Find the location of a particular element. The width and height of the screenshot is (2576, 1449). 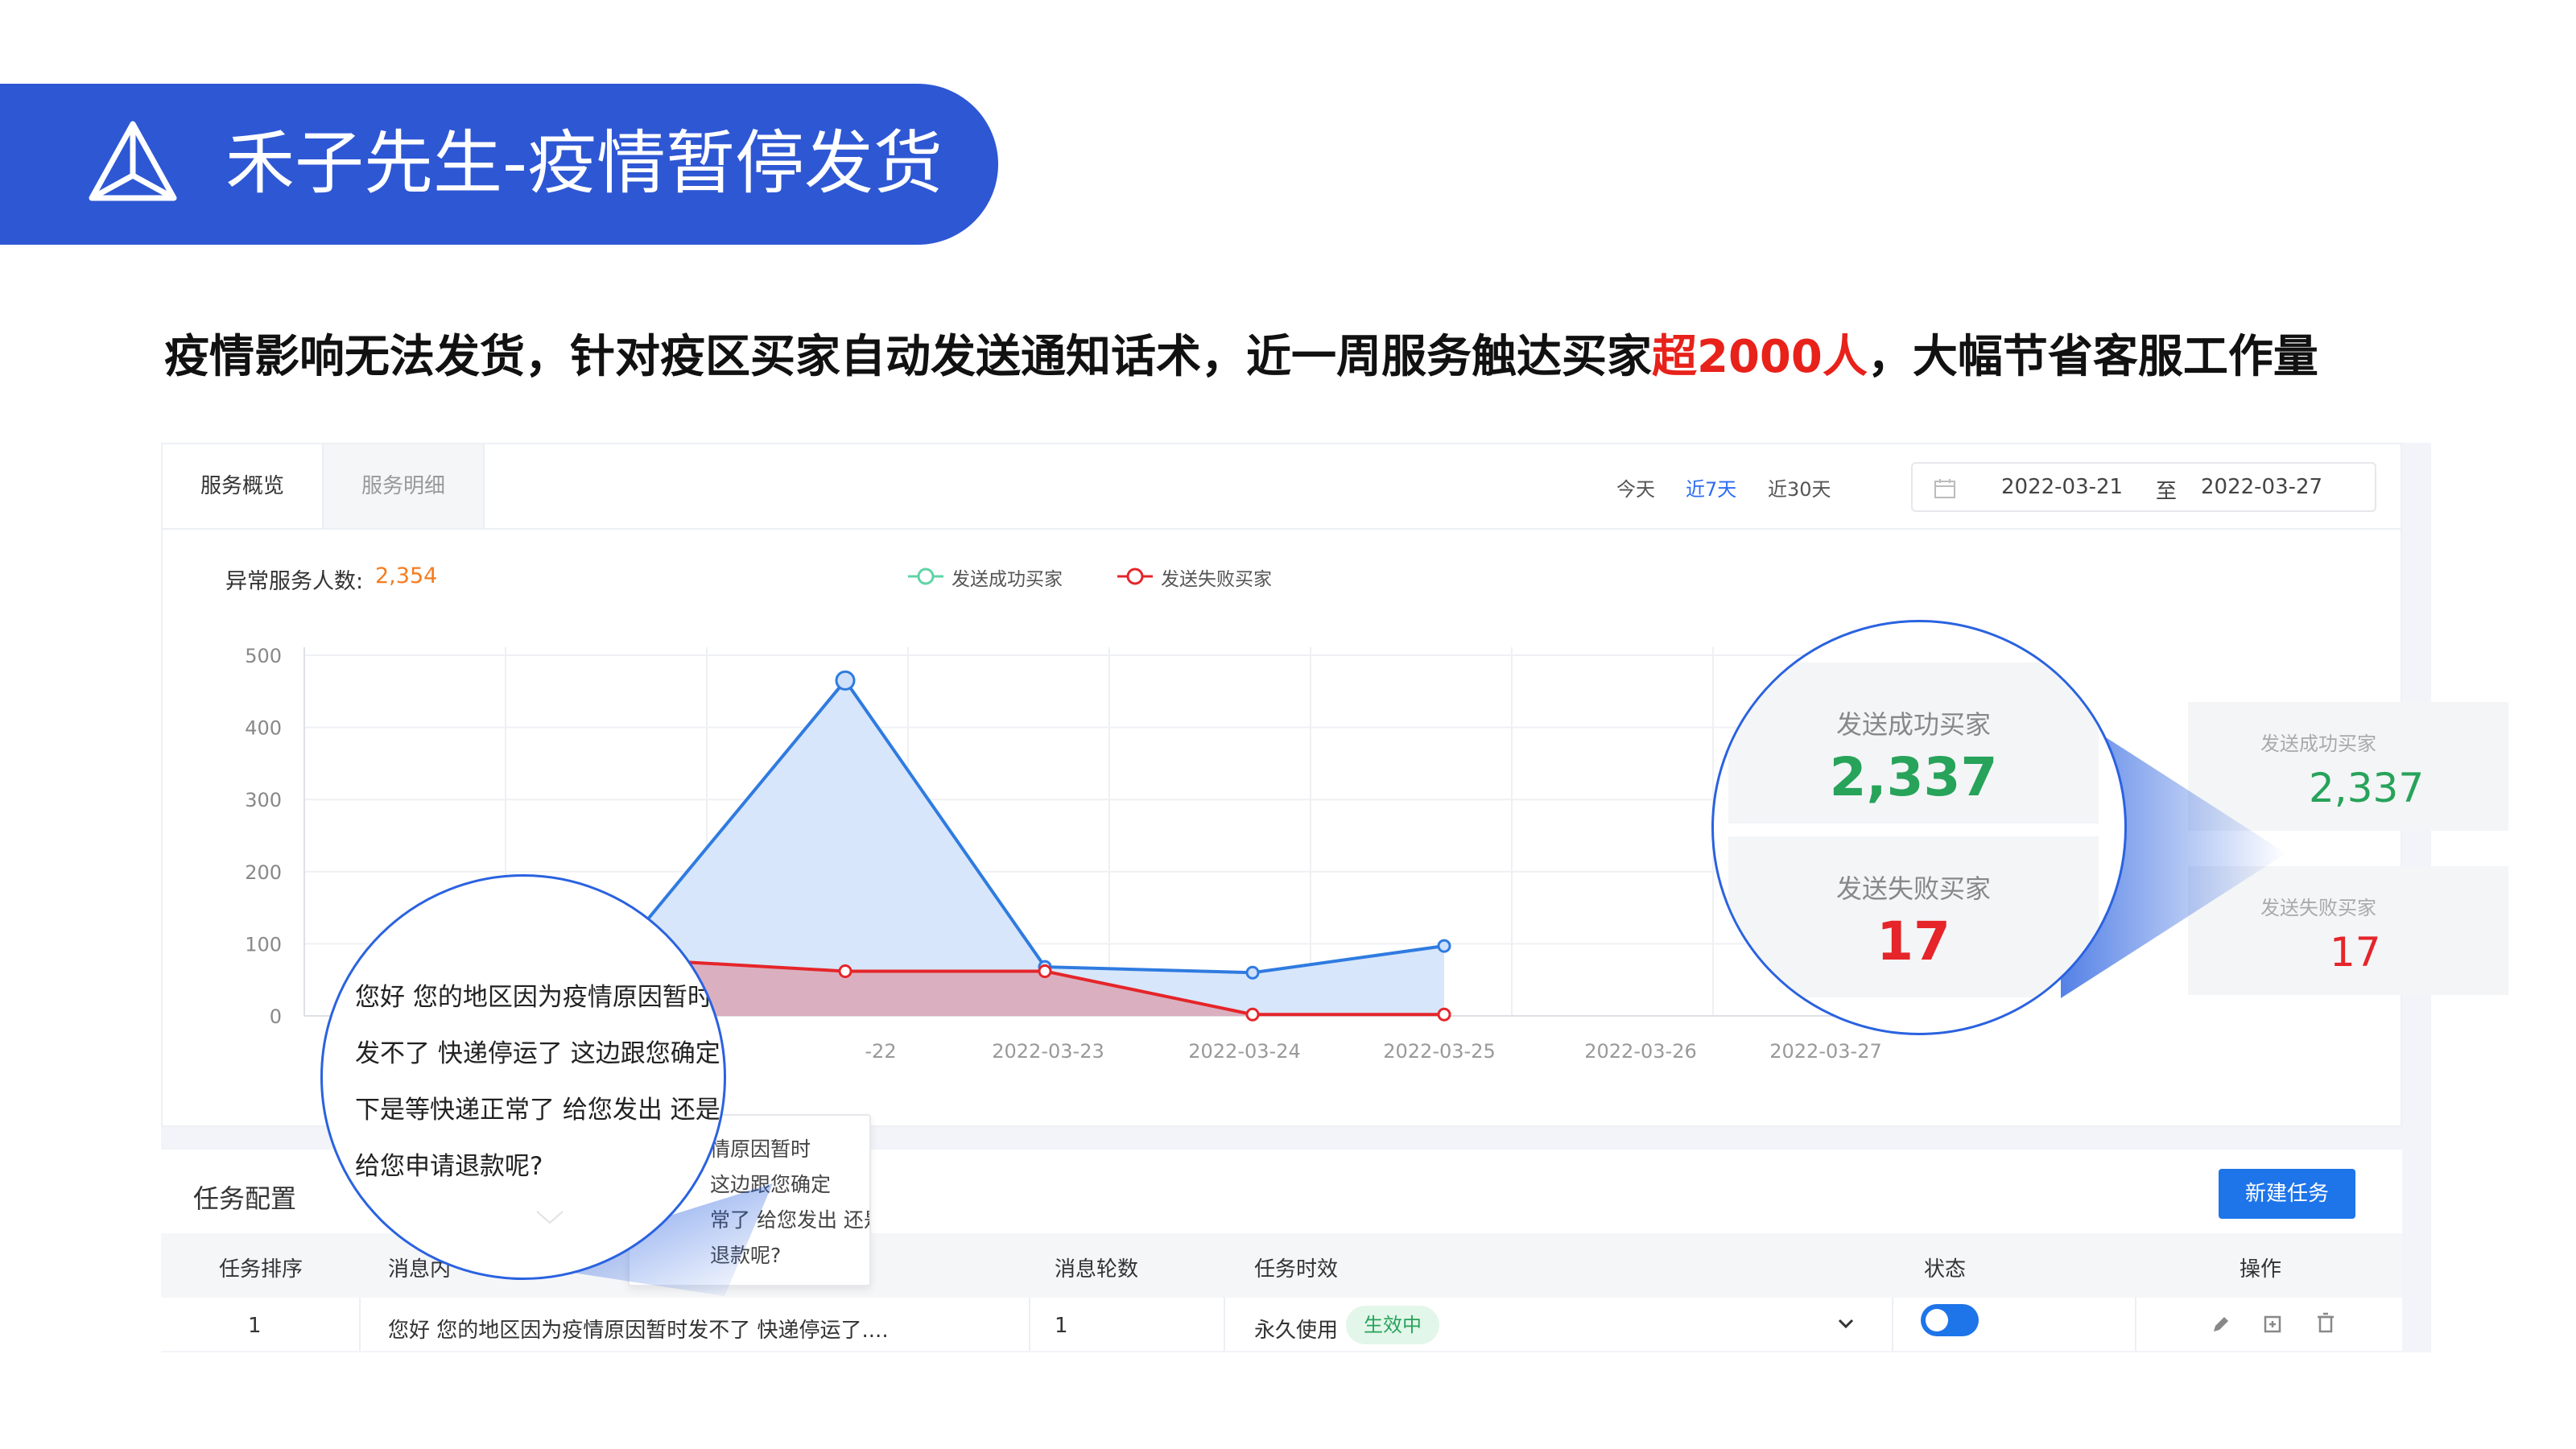

tooltip-line: 情原因暂时 is located at coordinates (760, 1149).